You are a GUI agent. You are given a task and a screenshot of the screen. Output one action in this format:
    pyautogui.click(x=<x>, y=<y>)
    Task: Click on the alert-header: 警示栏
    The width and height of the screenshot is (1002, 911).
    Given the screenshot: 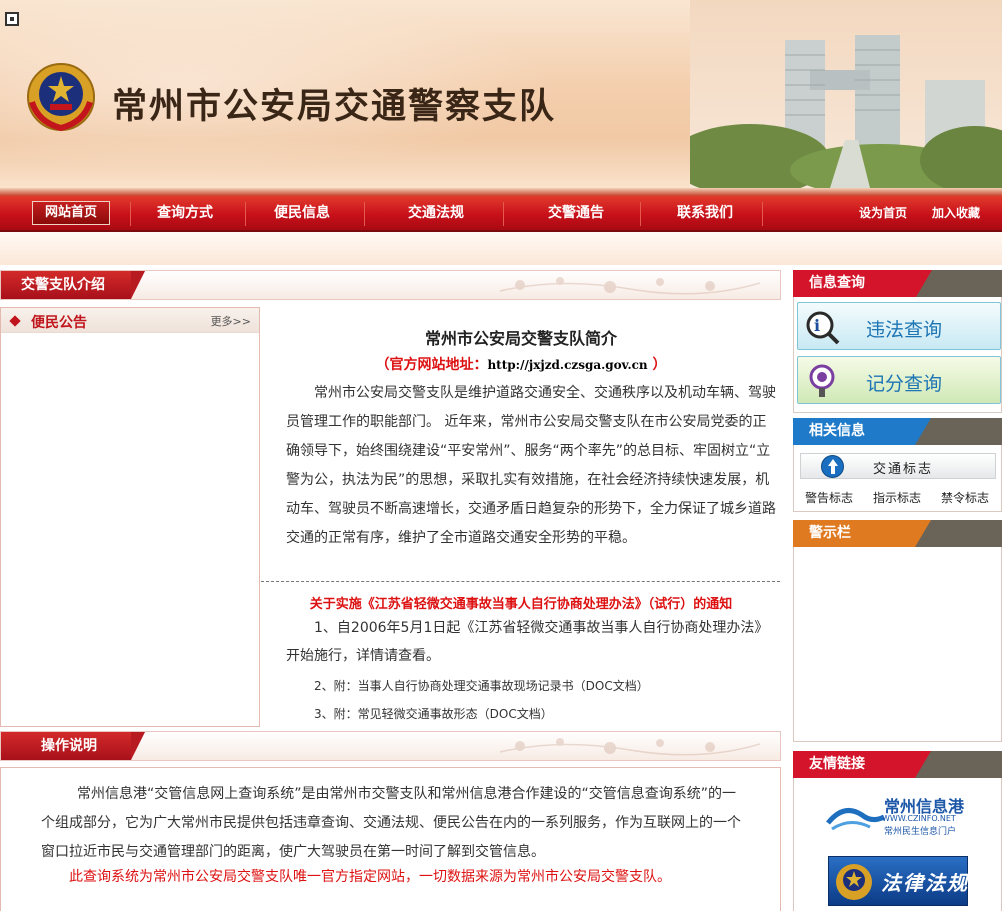 What is the action you would take?
    pyautogui.click(x=897, y=533)
    